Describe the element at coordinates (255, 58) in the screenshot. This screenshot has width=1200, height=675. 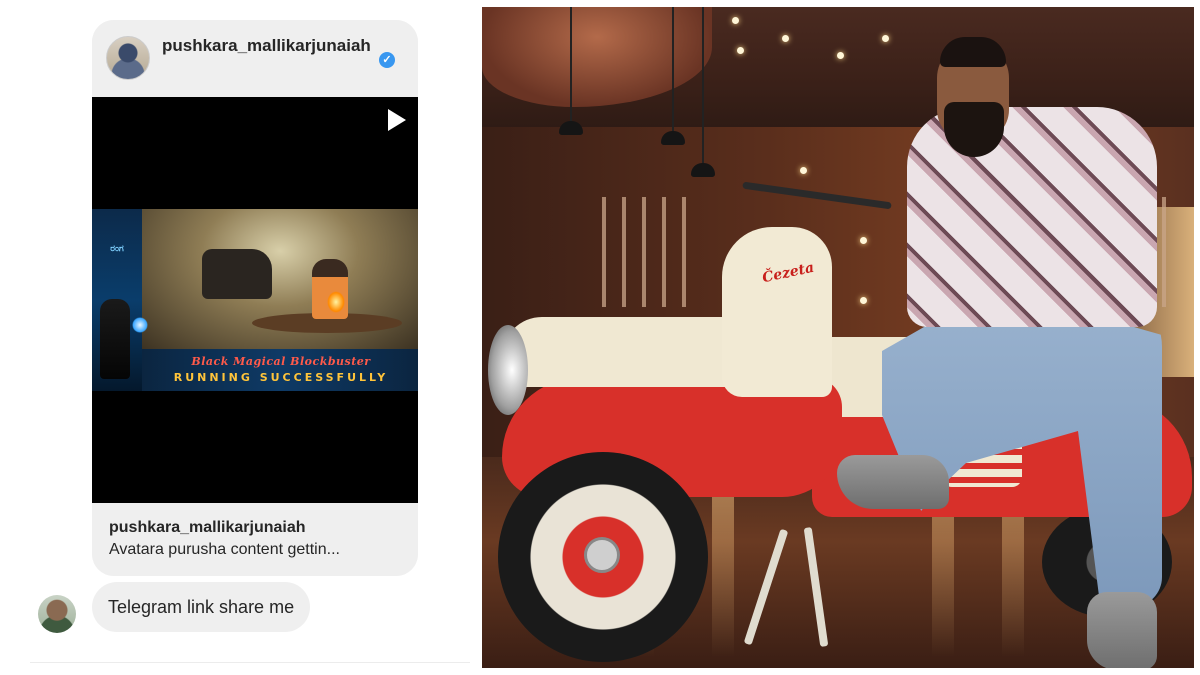
I see `post-header: pushkara_mallikarjunaiah ✓` at that location.